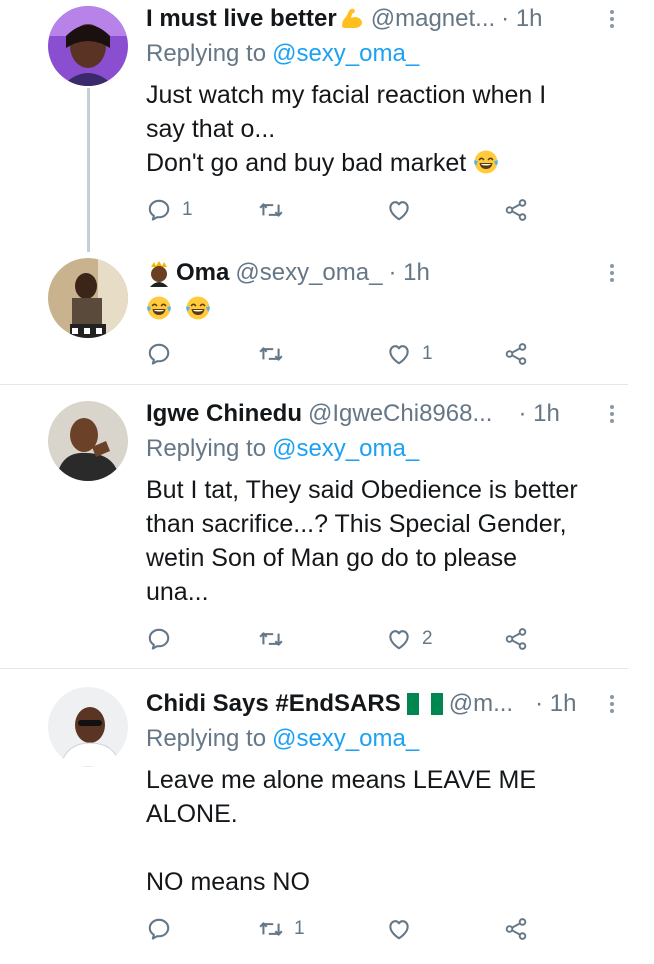 The image size is (654, 964). I want to click on tweet-text-line: But I tat, They said Obedience is better, so click(362, 490).